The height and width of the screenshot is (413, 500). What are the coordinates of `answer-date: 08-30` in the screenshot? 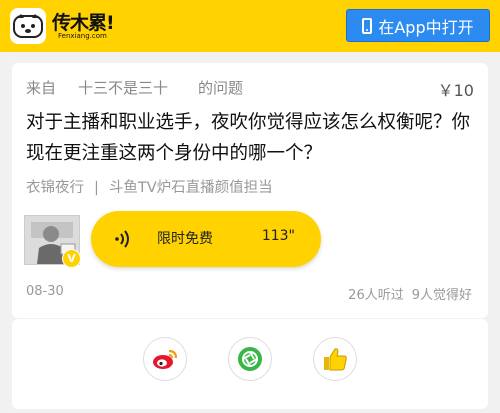 It's located at (45, 291).